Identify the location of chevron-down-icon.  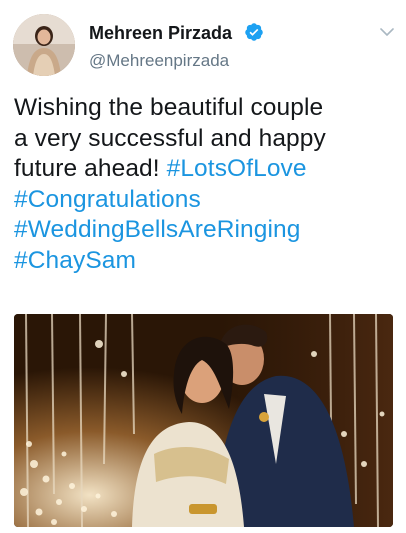
(387, 32).